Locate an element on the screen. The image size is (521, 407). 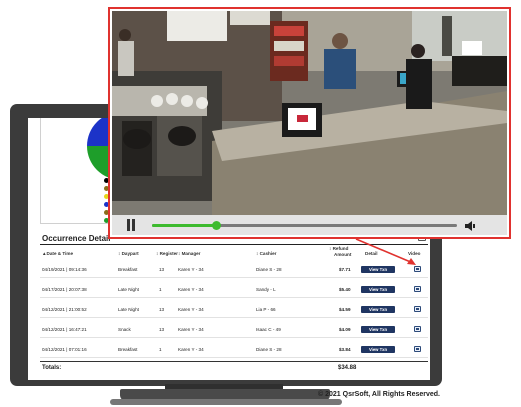
col-header-cashier: ↕ Cashier is located at coordinates (266, 254).